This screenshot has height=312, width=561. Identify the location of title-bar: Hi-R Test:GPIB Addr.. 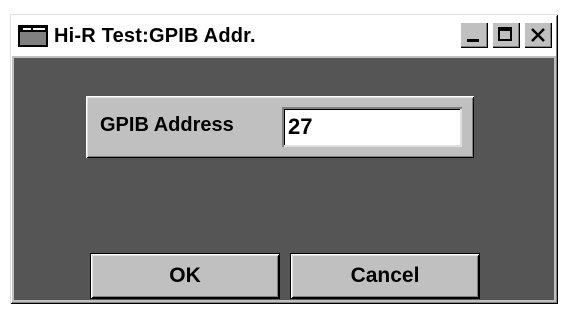
(284, 36).